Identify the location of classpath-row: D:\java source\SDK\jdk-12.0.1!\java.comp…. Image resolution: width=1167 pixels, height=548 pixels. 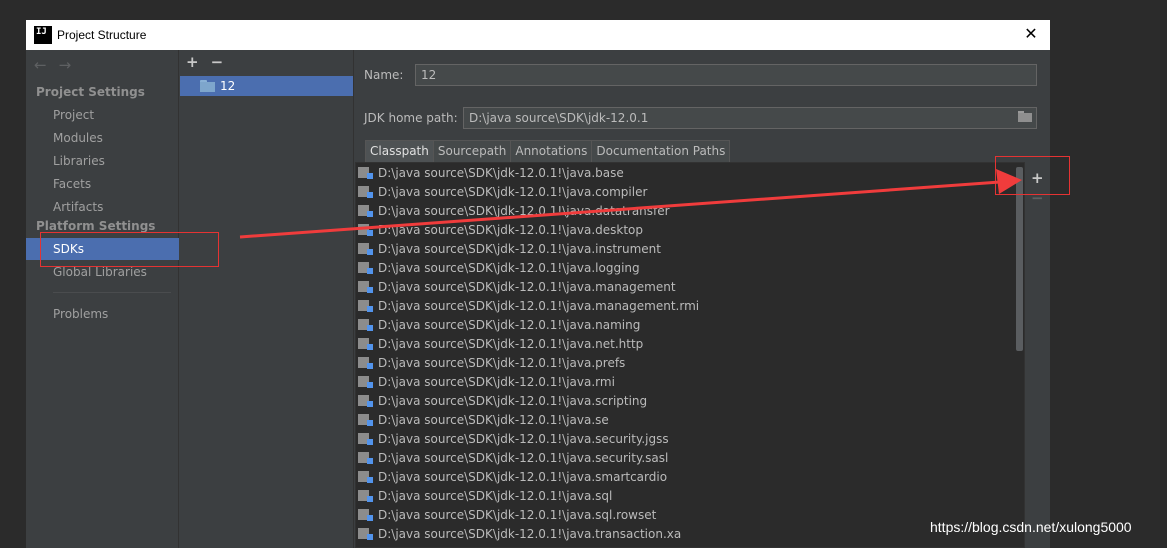
(690, 191).